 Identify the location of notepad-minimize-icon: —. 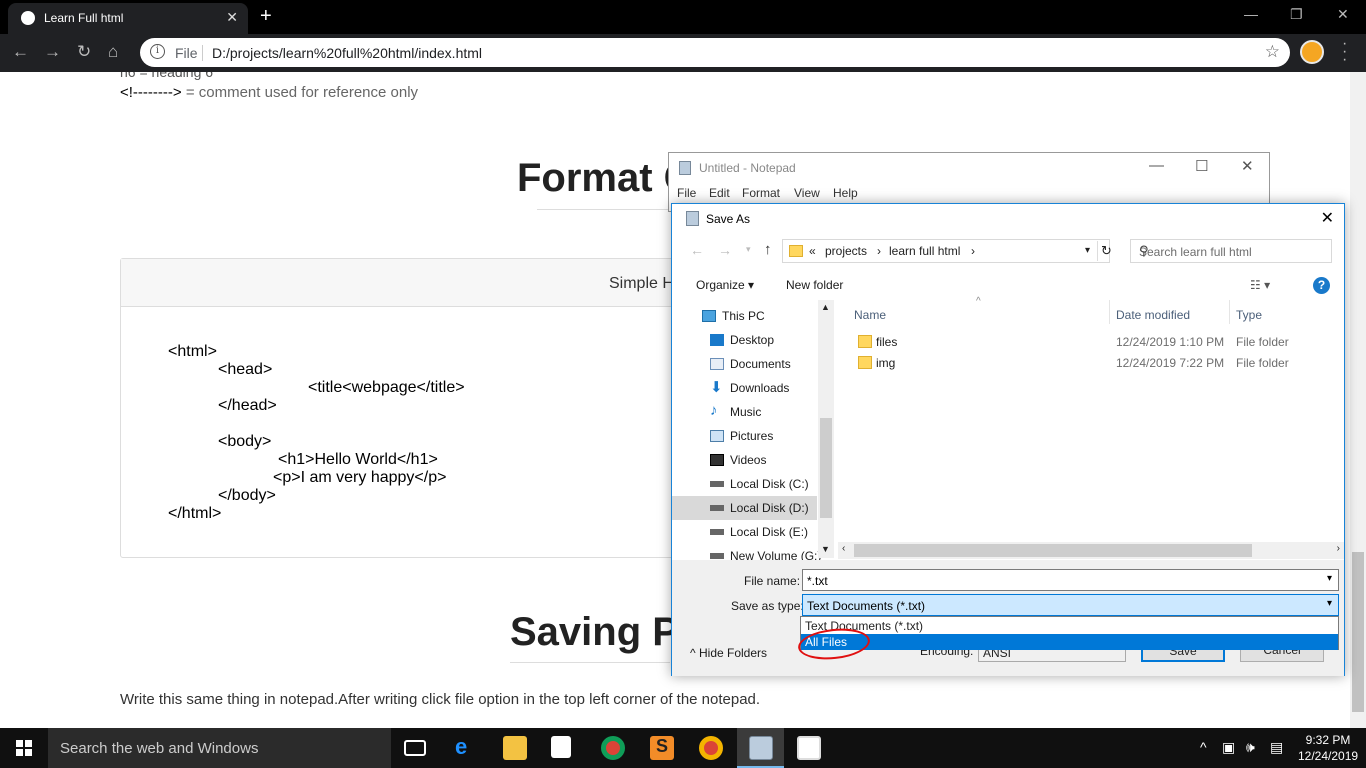
(1156, 165).